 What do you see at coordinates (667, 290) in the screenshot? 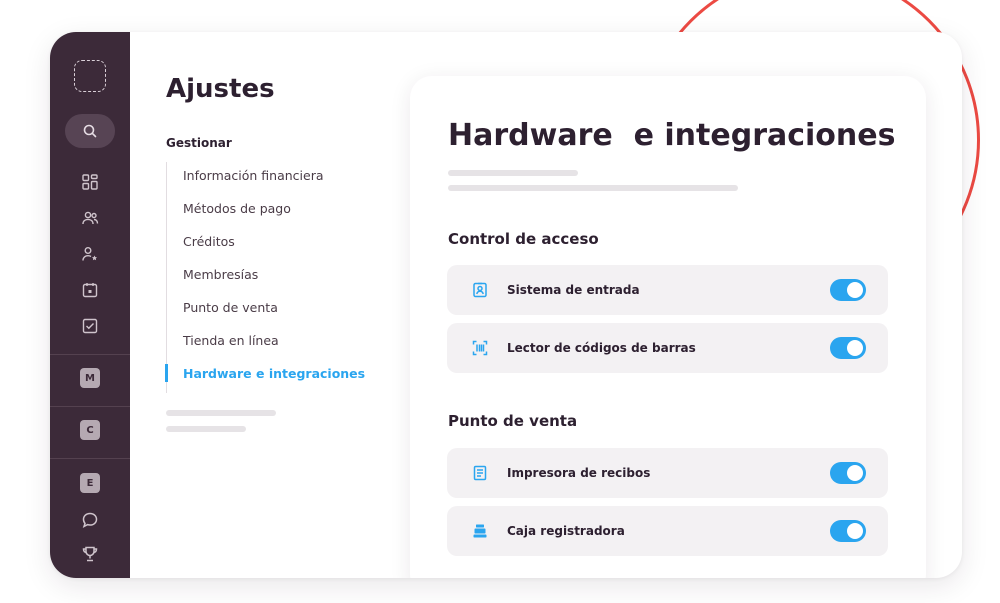
I see `setting-row-sistema-de-entrada: Sistema de entrada` at bounding box center [667, 290].